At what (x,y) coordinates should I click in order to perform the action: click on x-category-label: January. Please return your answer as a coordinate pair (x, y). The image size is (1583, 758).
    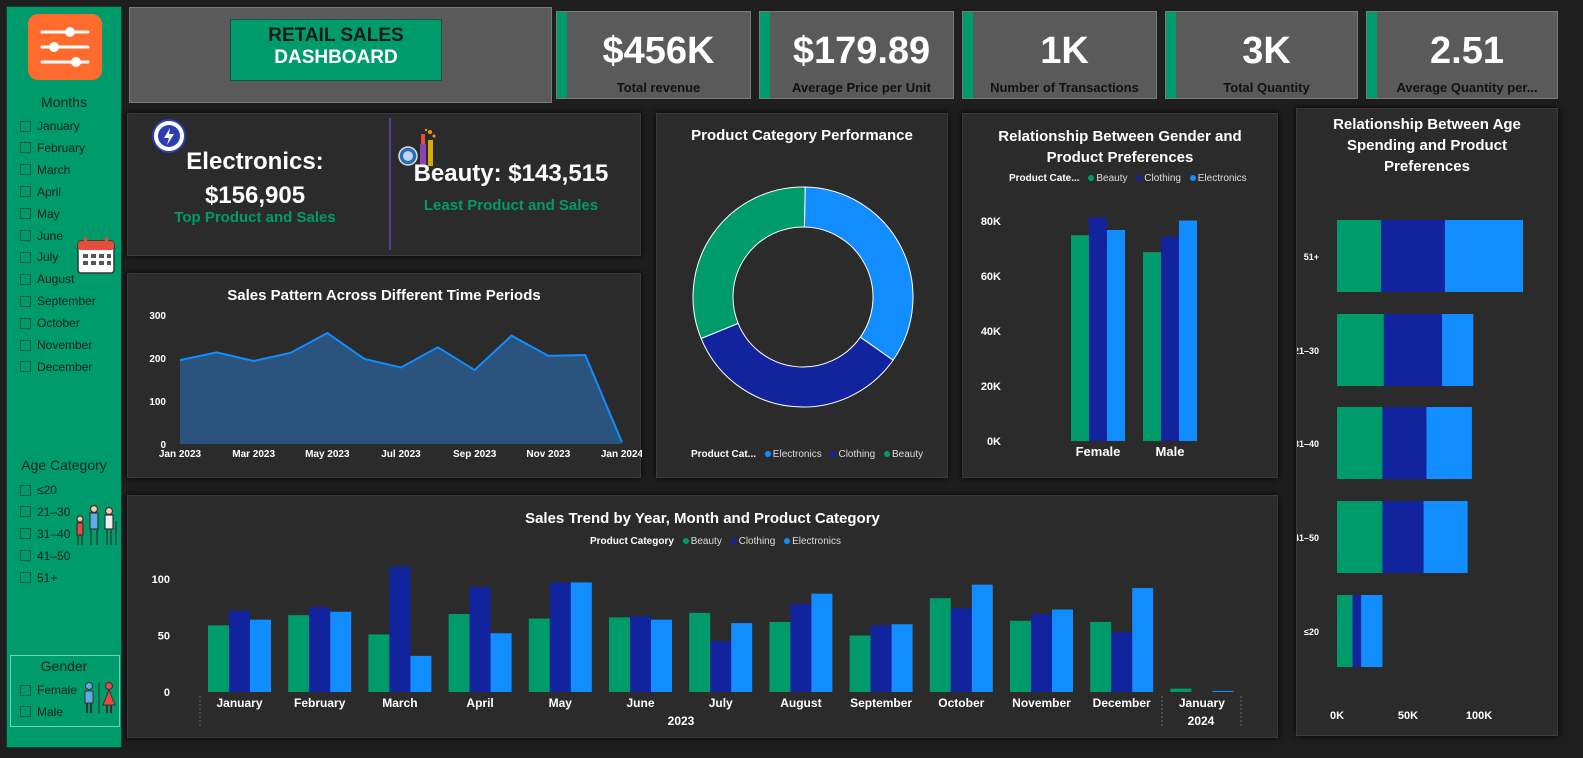
    Looking at the image, I should click on (239, 703).